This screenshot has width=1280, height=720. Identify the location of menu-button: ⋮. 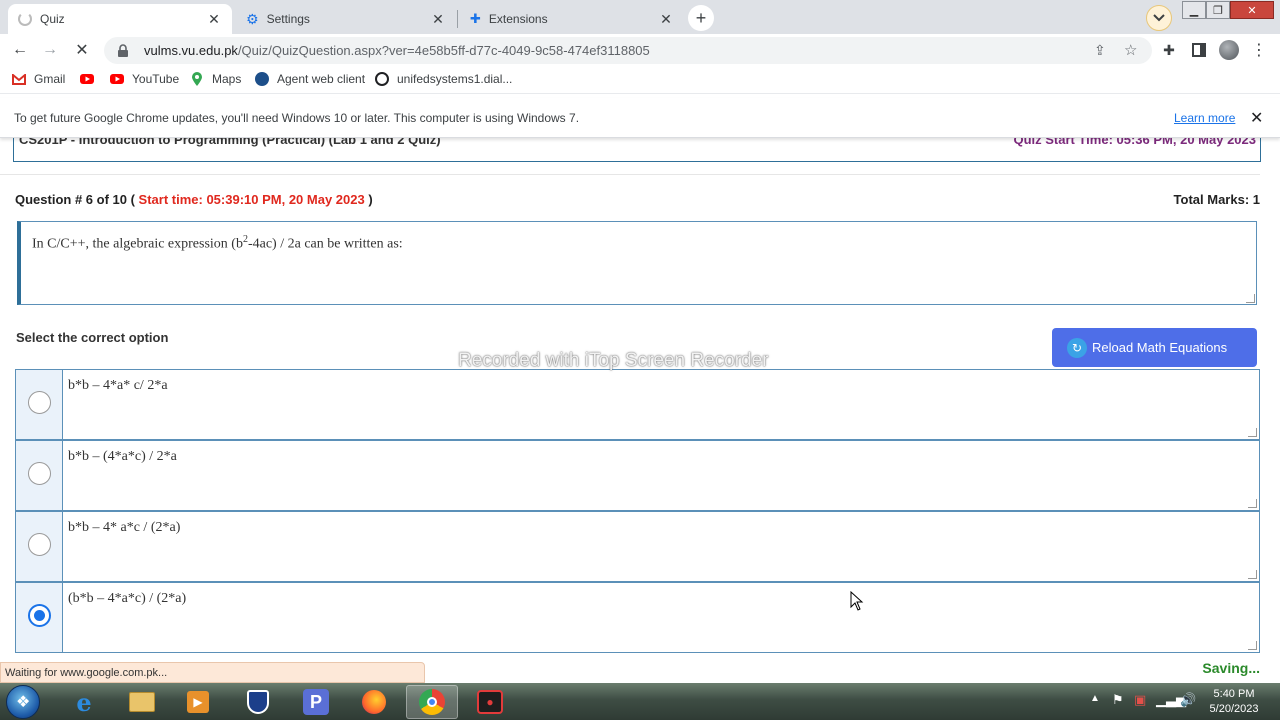
(1259, 50).